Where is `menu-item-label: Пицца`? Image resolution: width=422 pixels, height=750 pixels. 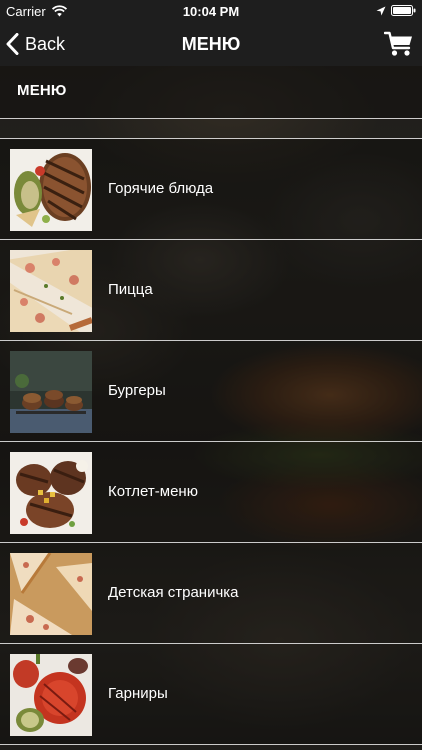
menu-item-label: Пицца is located at coordinates (130, 289).